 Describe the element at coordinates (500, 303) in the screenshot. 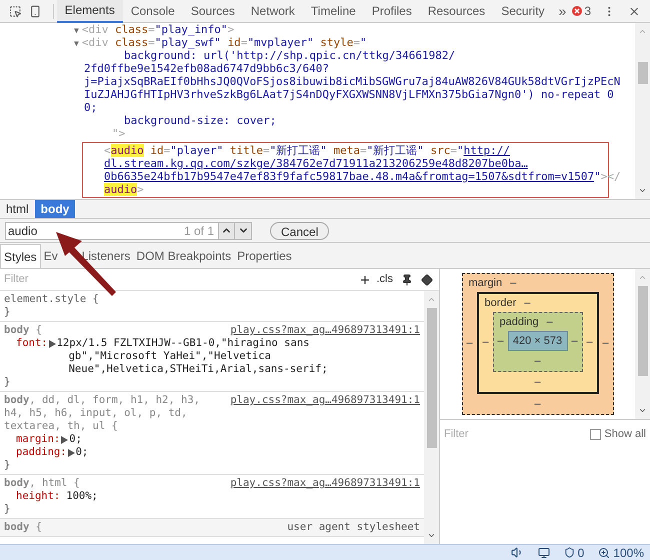

I see `box-model-label: border` at that location.